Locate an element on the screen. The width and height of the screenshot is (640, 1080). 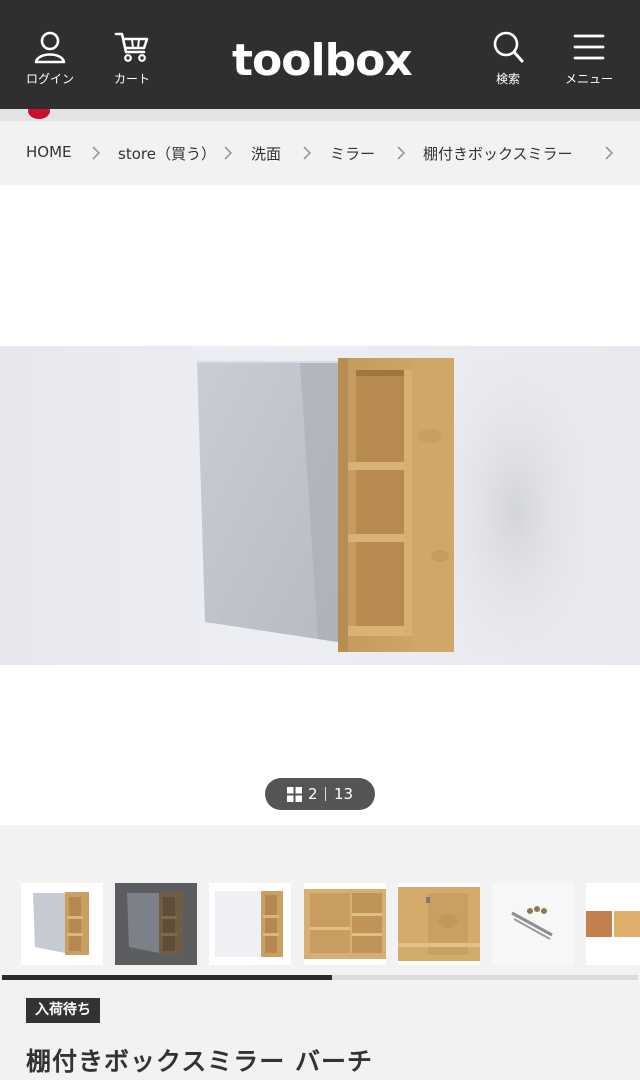
user-icon is located at coordinates (50, 47).